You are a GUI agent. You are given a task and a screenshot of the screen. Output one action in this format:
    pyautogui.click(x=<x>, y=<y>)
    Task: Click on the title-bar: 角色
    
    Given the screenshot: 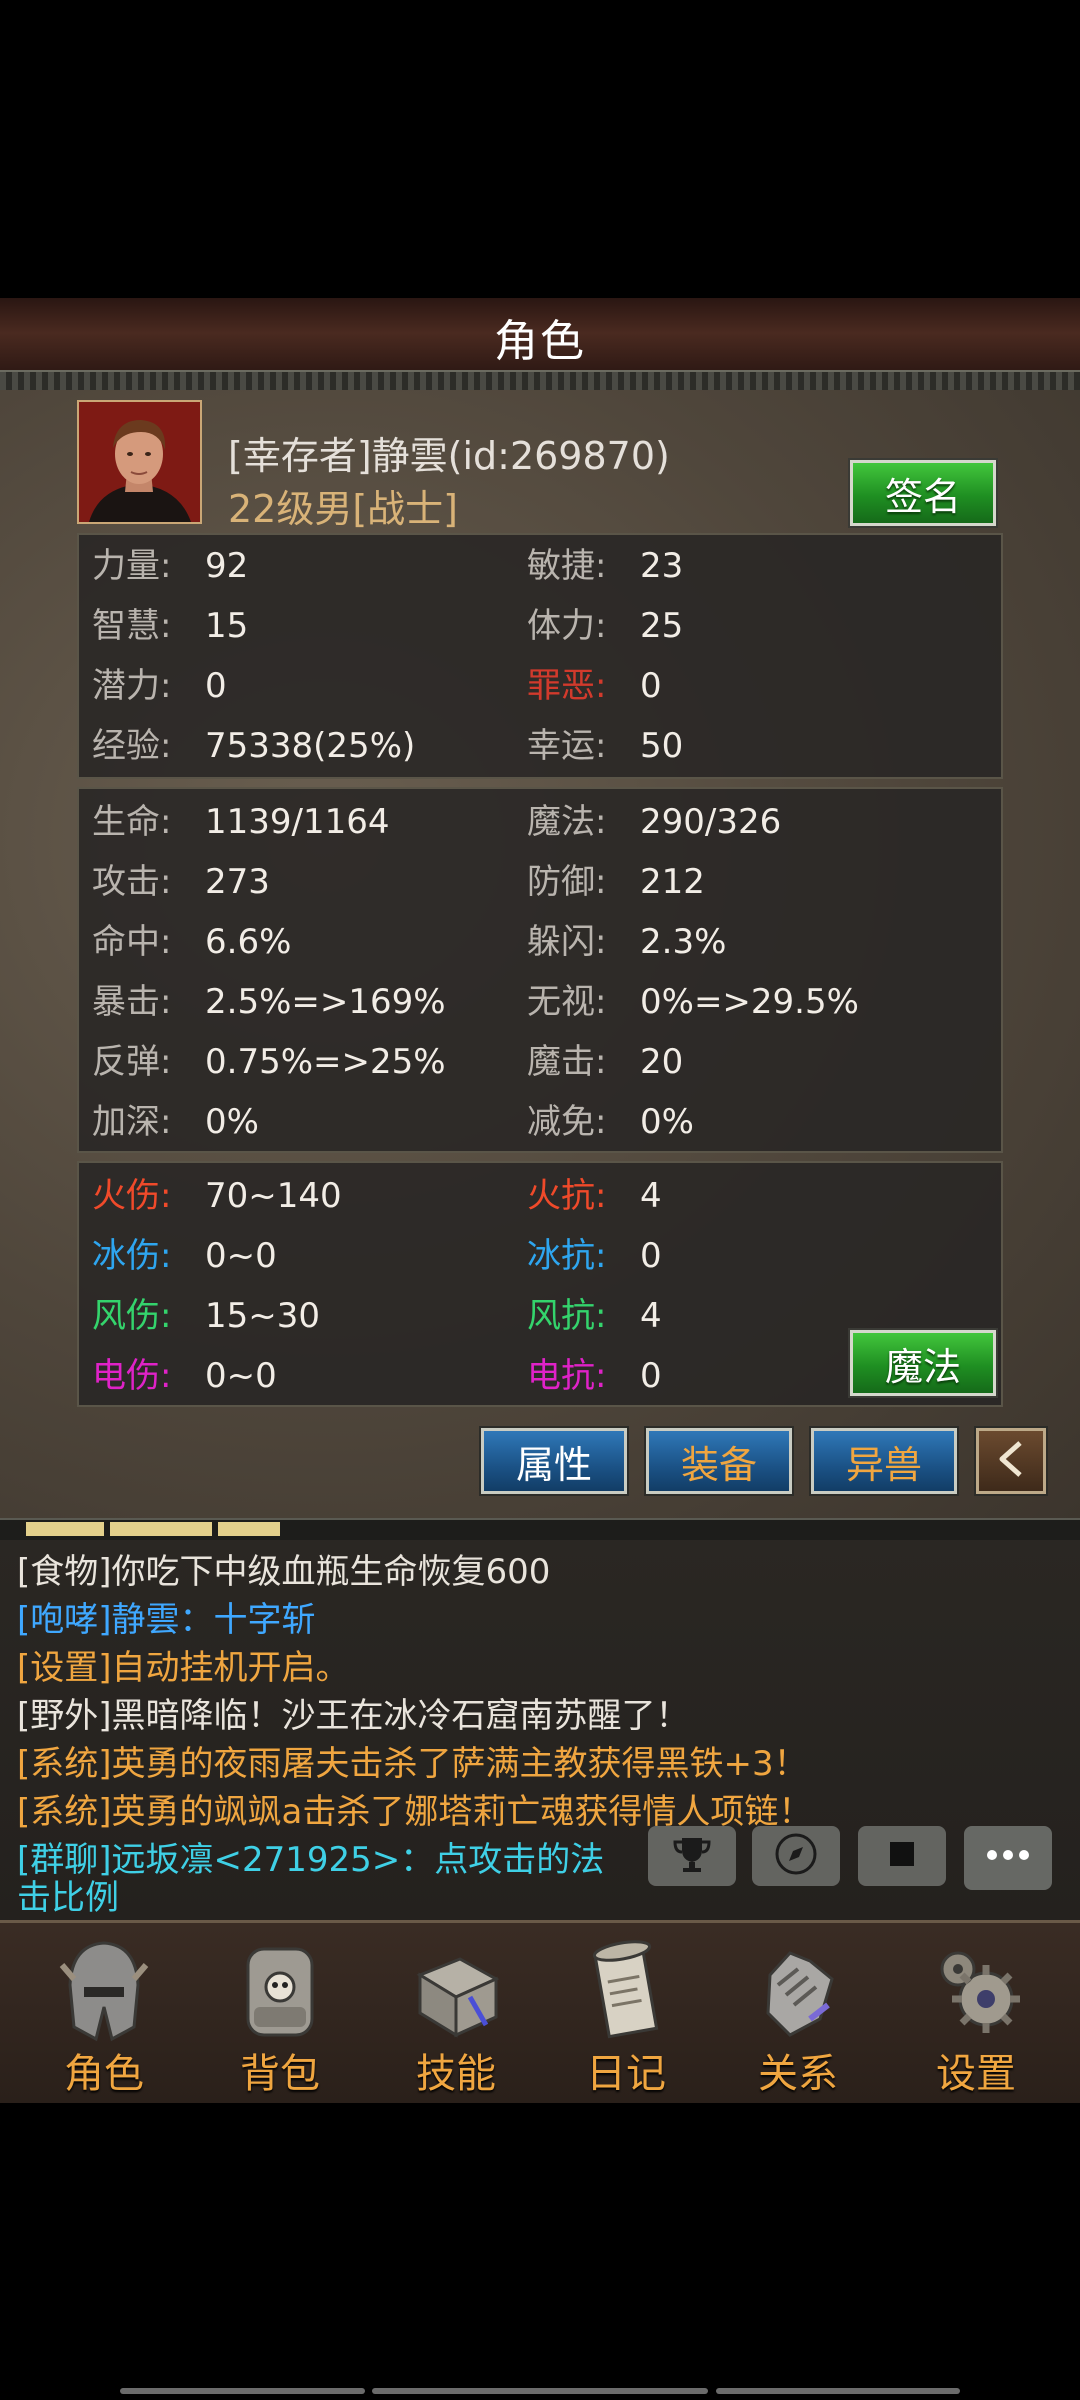 What is the action you would take?
    pyautogui.click(x=540, y=337)
    